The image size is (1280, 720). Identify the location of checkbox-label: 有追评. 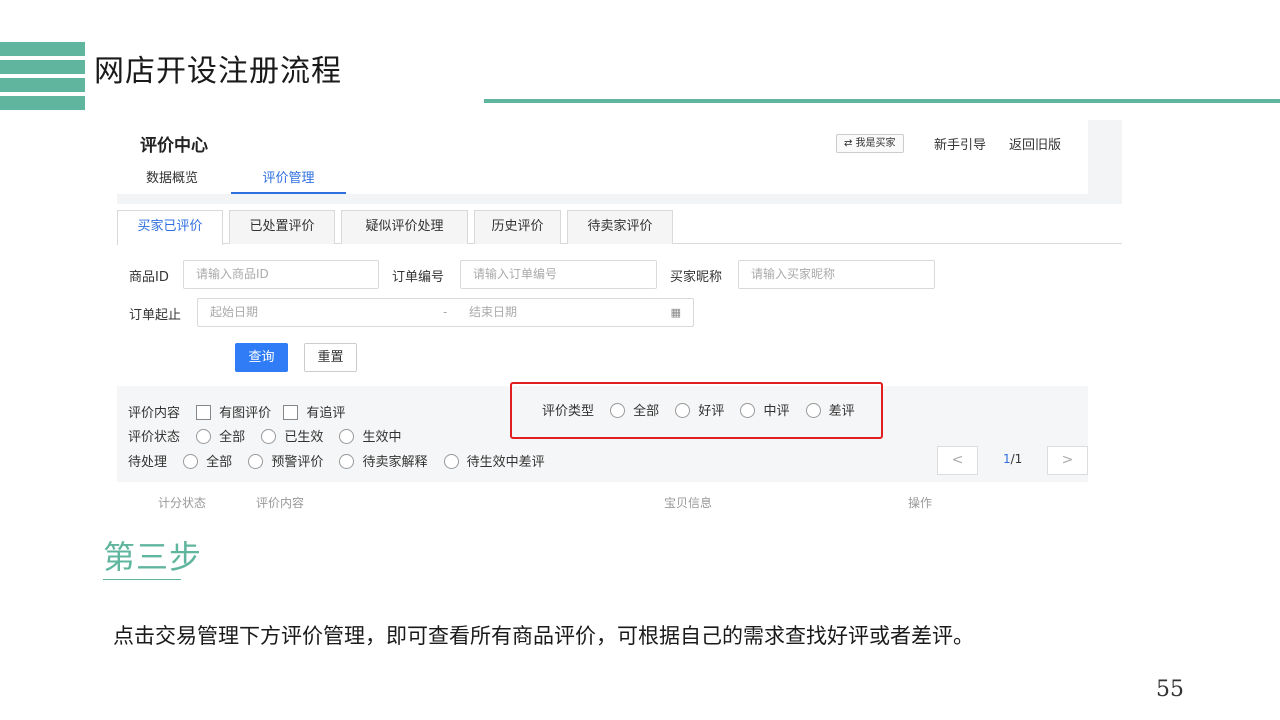
(326, 413).